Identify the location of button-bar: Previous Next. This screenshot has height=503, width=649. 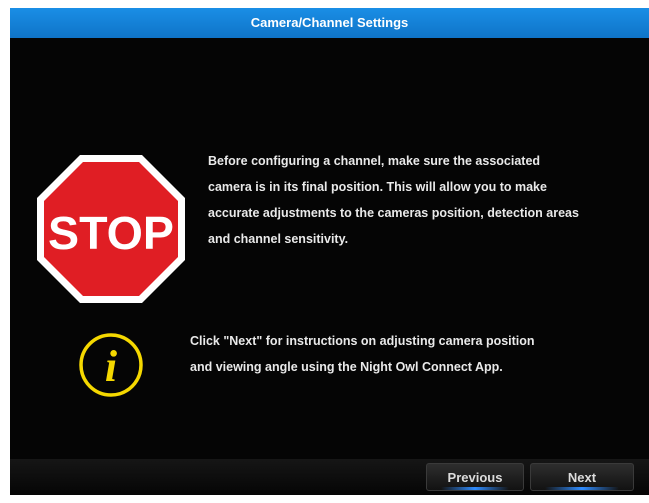
(329, 477).